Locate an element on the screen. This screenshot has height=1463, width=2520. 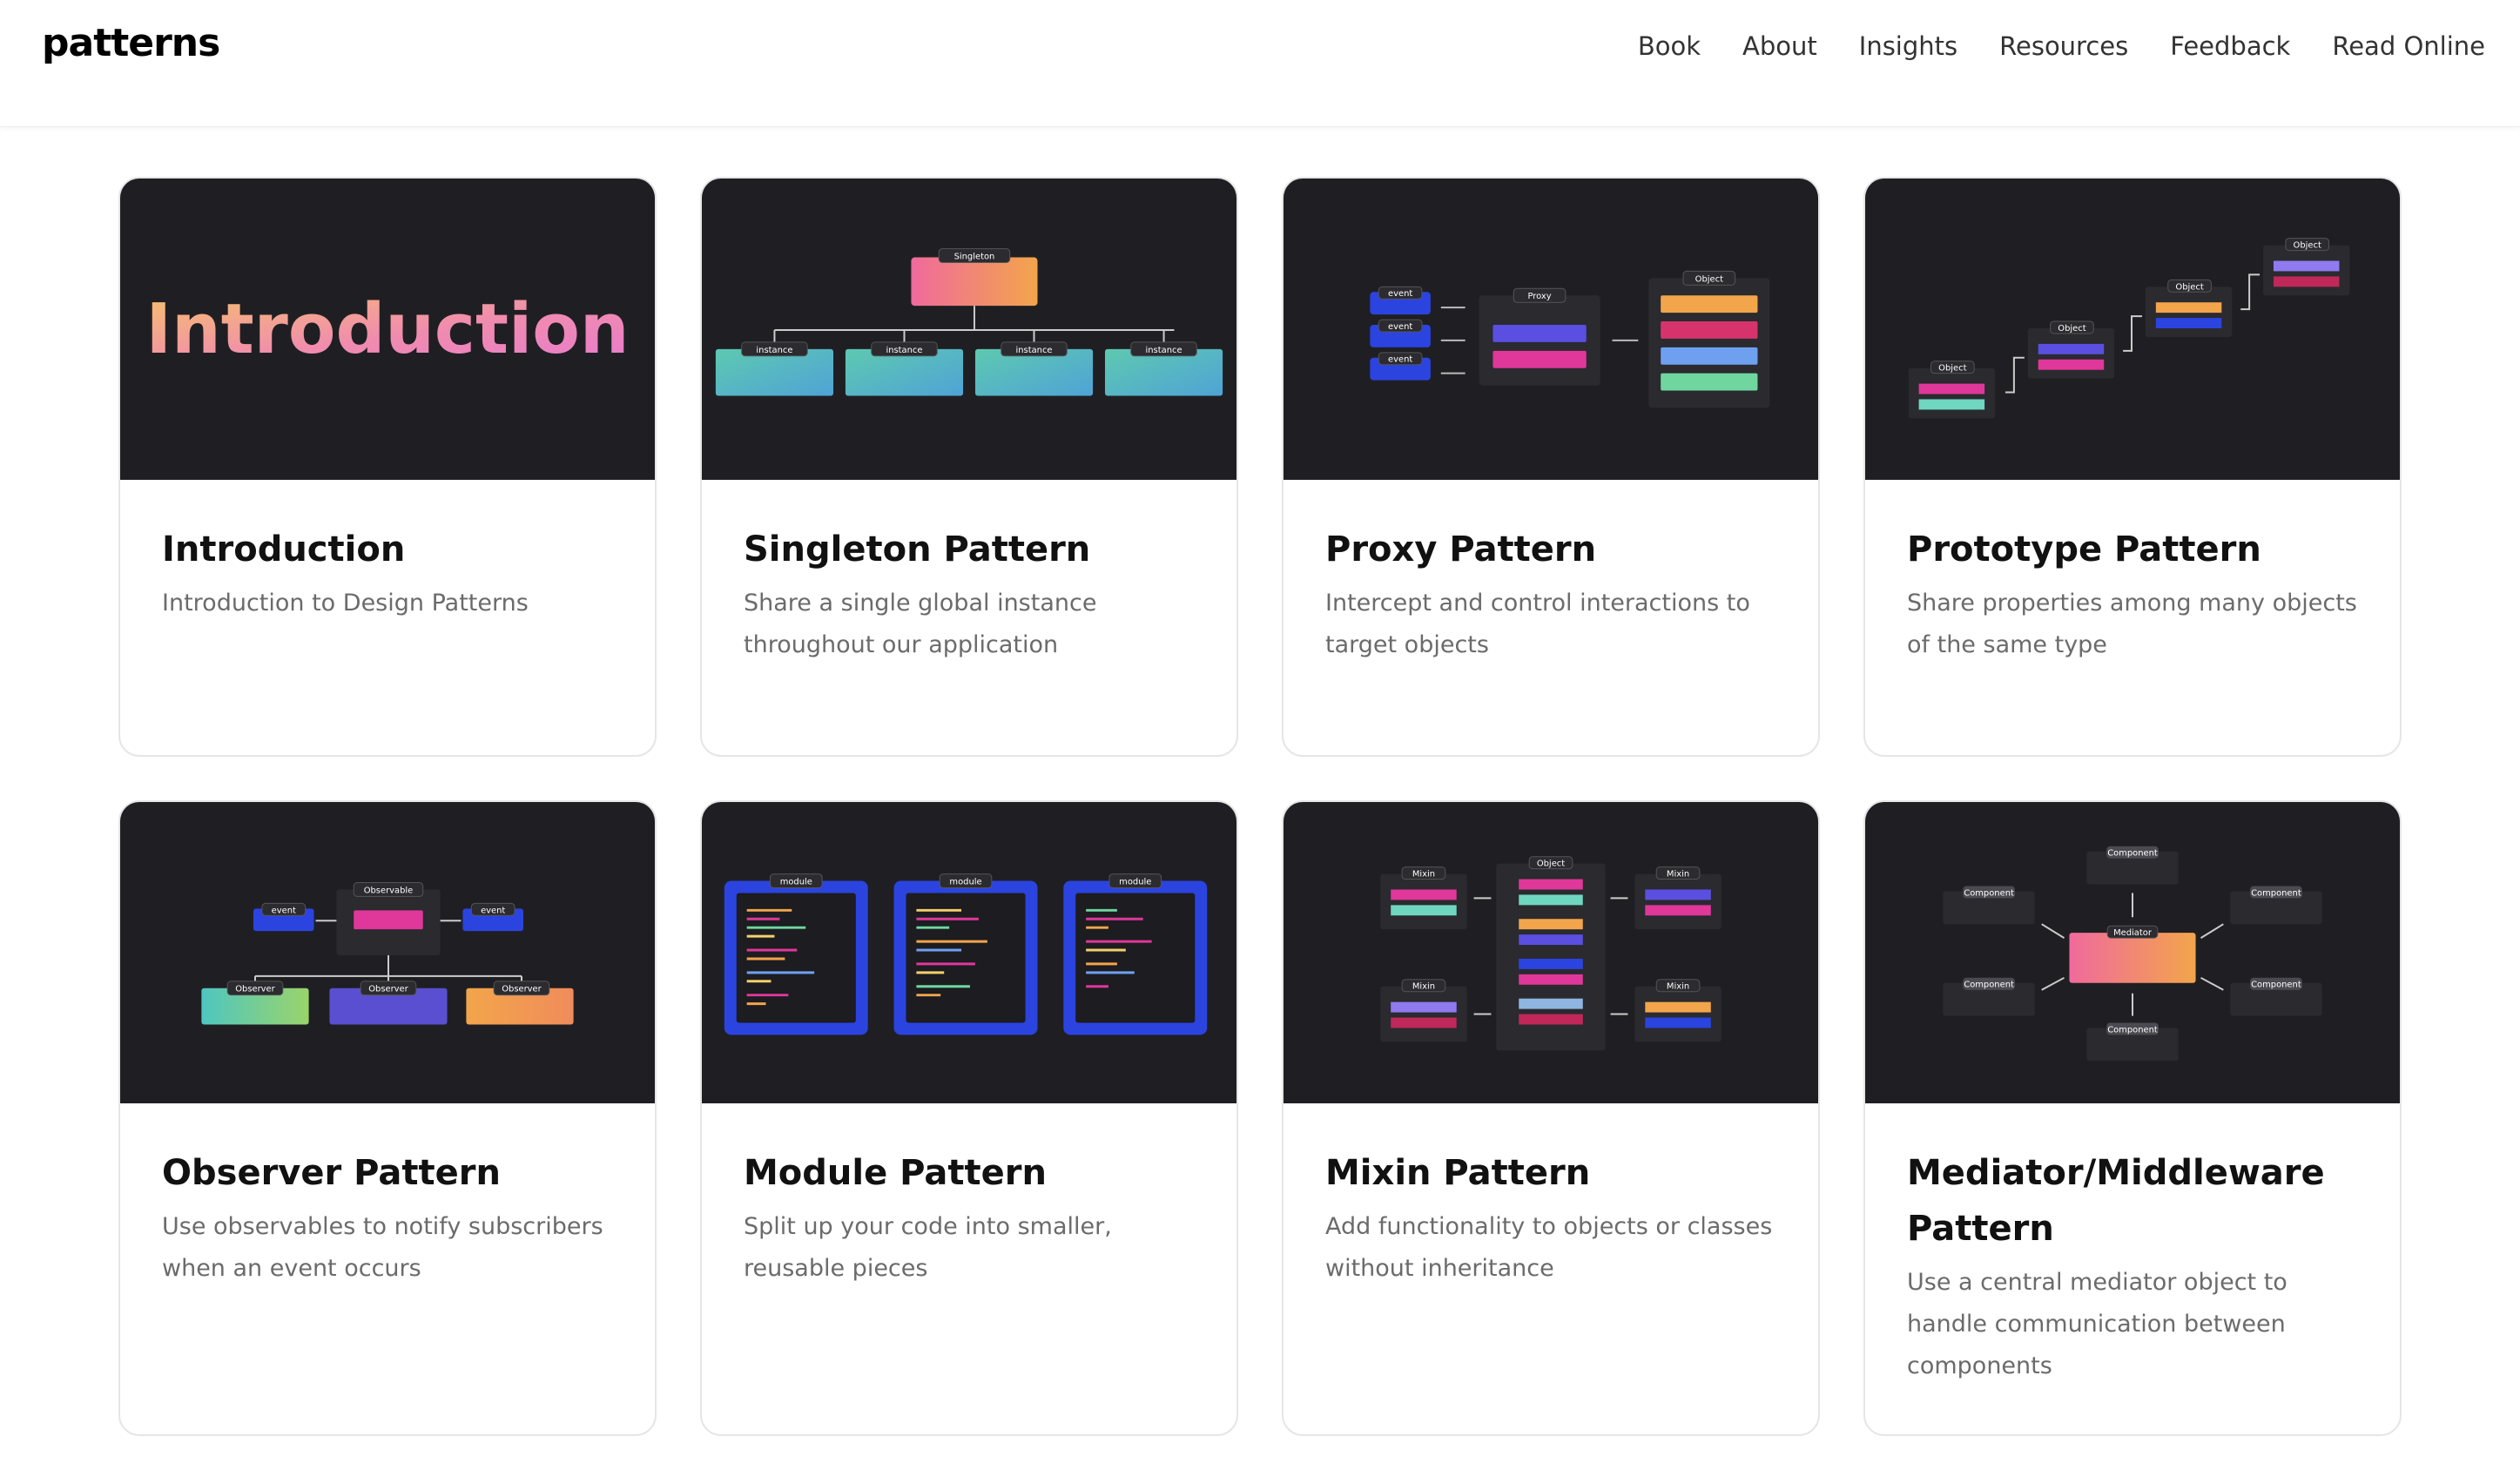
nav-about: About is located at coordinates (1779, 46).